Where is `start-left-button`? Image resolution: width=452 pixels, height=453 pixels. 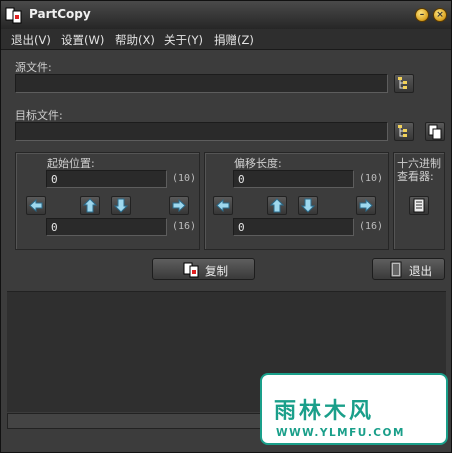 start-left-button is located at coordinates (36, 205).